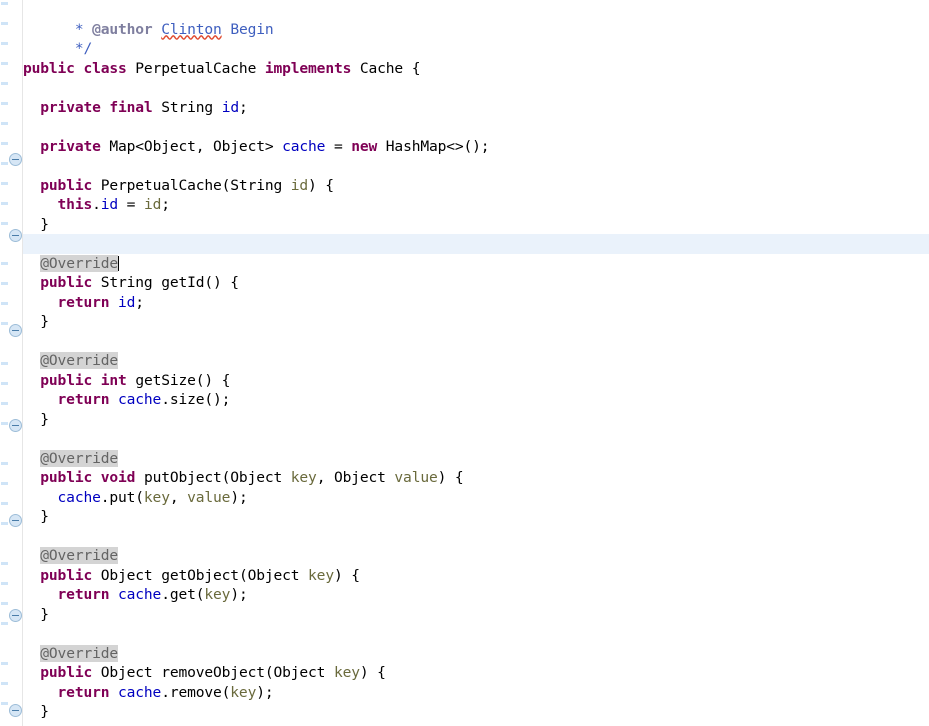 The height and width of the screenshot is (726, 929). I want to click on code-line-get-id-signature: public String getId() {, so click(476, 272).